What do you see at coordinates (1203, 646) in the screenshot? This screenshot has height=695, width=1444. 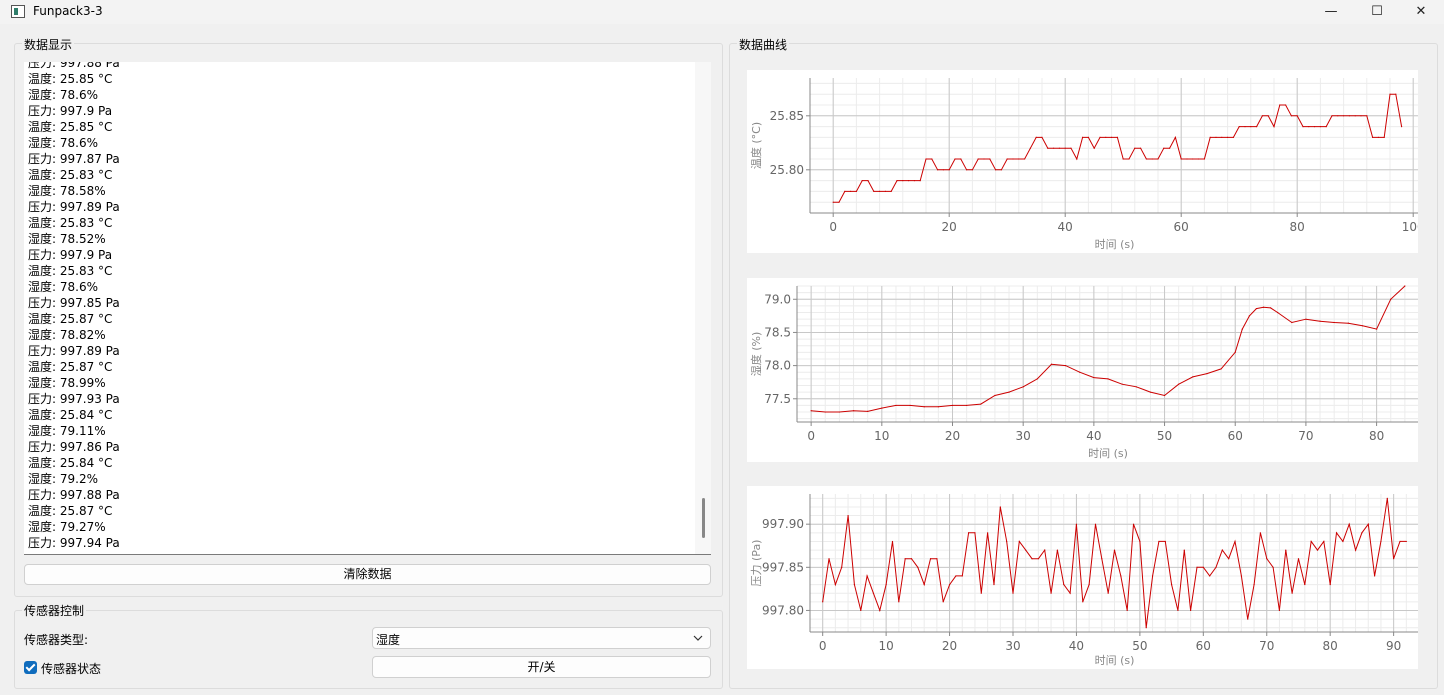 I see `x-tick-label: 60` at bounding box center [1203, 646].